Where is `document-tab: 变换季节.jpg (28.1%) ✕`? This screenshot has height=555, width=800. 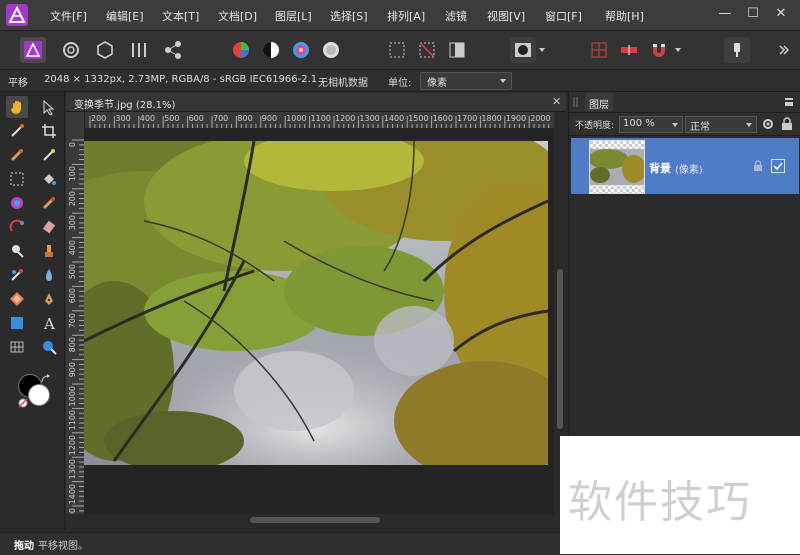 document-tab: 变换季节.jpg (28.1%) ✕ is located at coordinates (316, 102).